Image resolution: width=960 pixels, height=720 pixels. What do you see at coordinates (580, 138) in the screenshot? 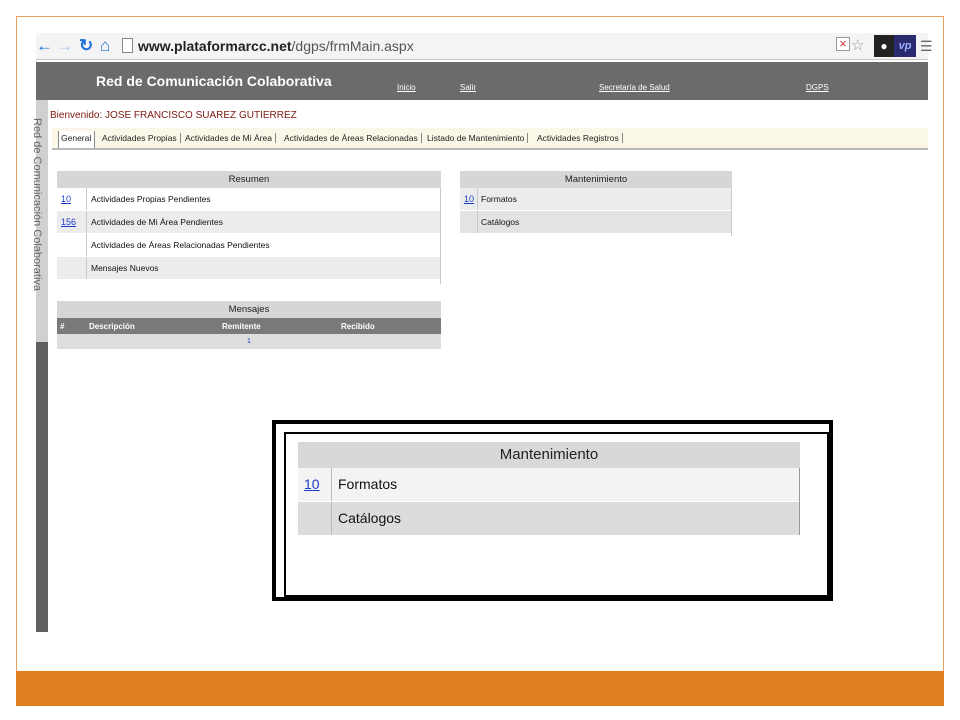
I see `tab-actividades-registros: Actividades Registros` at bounding box center [580, 138].